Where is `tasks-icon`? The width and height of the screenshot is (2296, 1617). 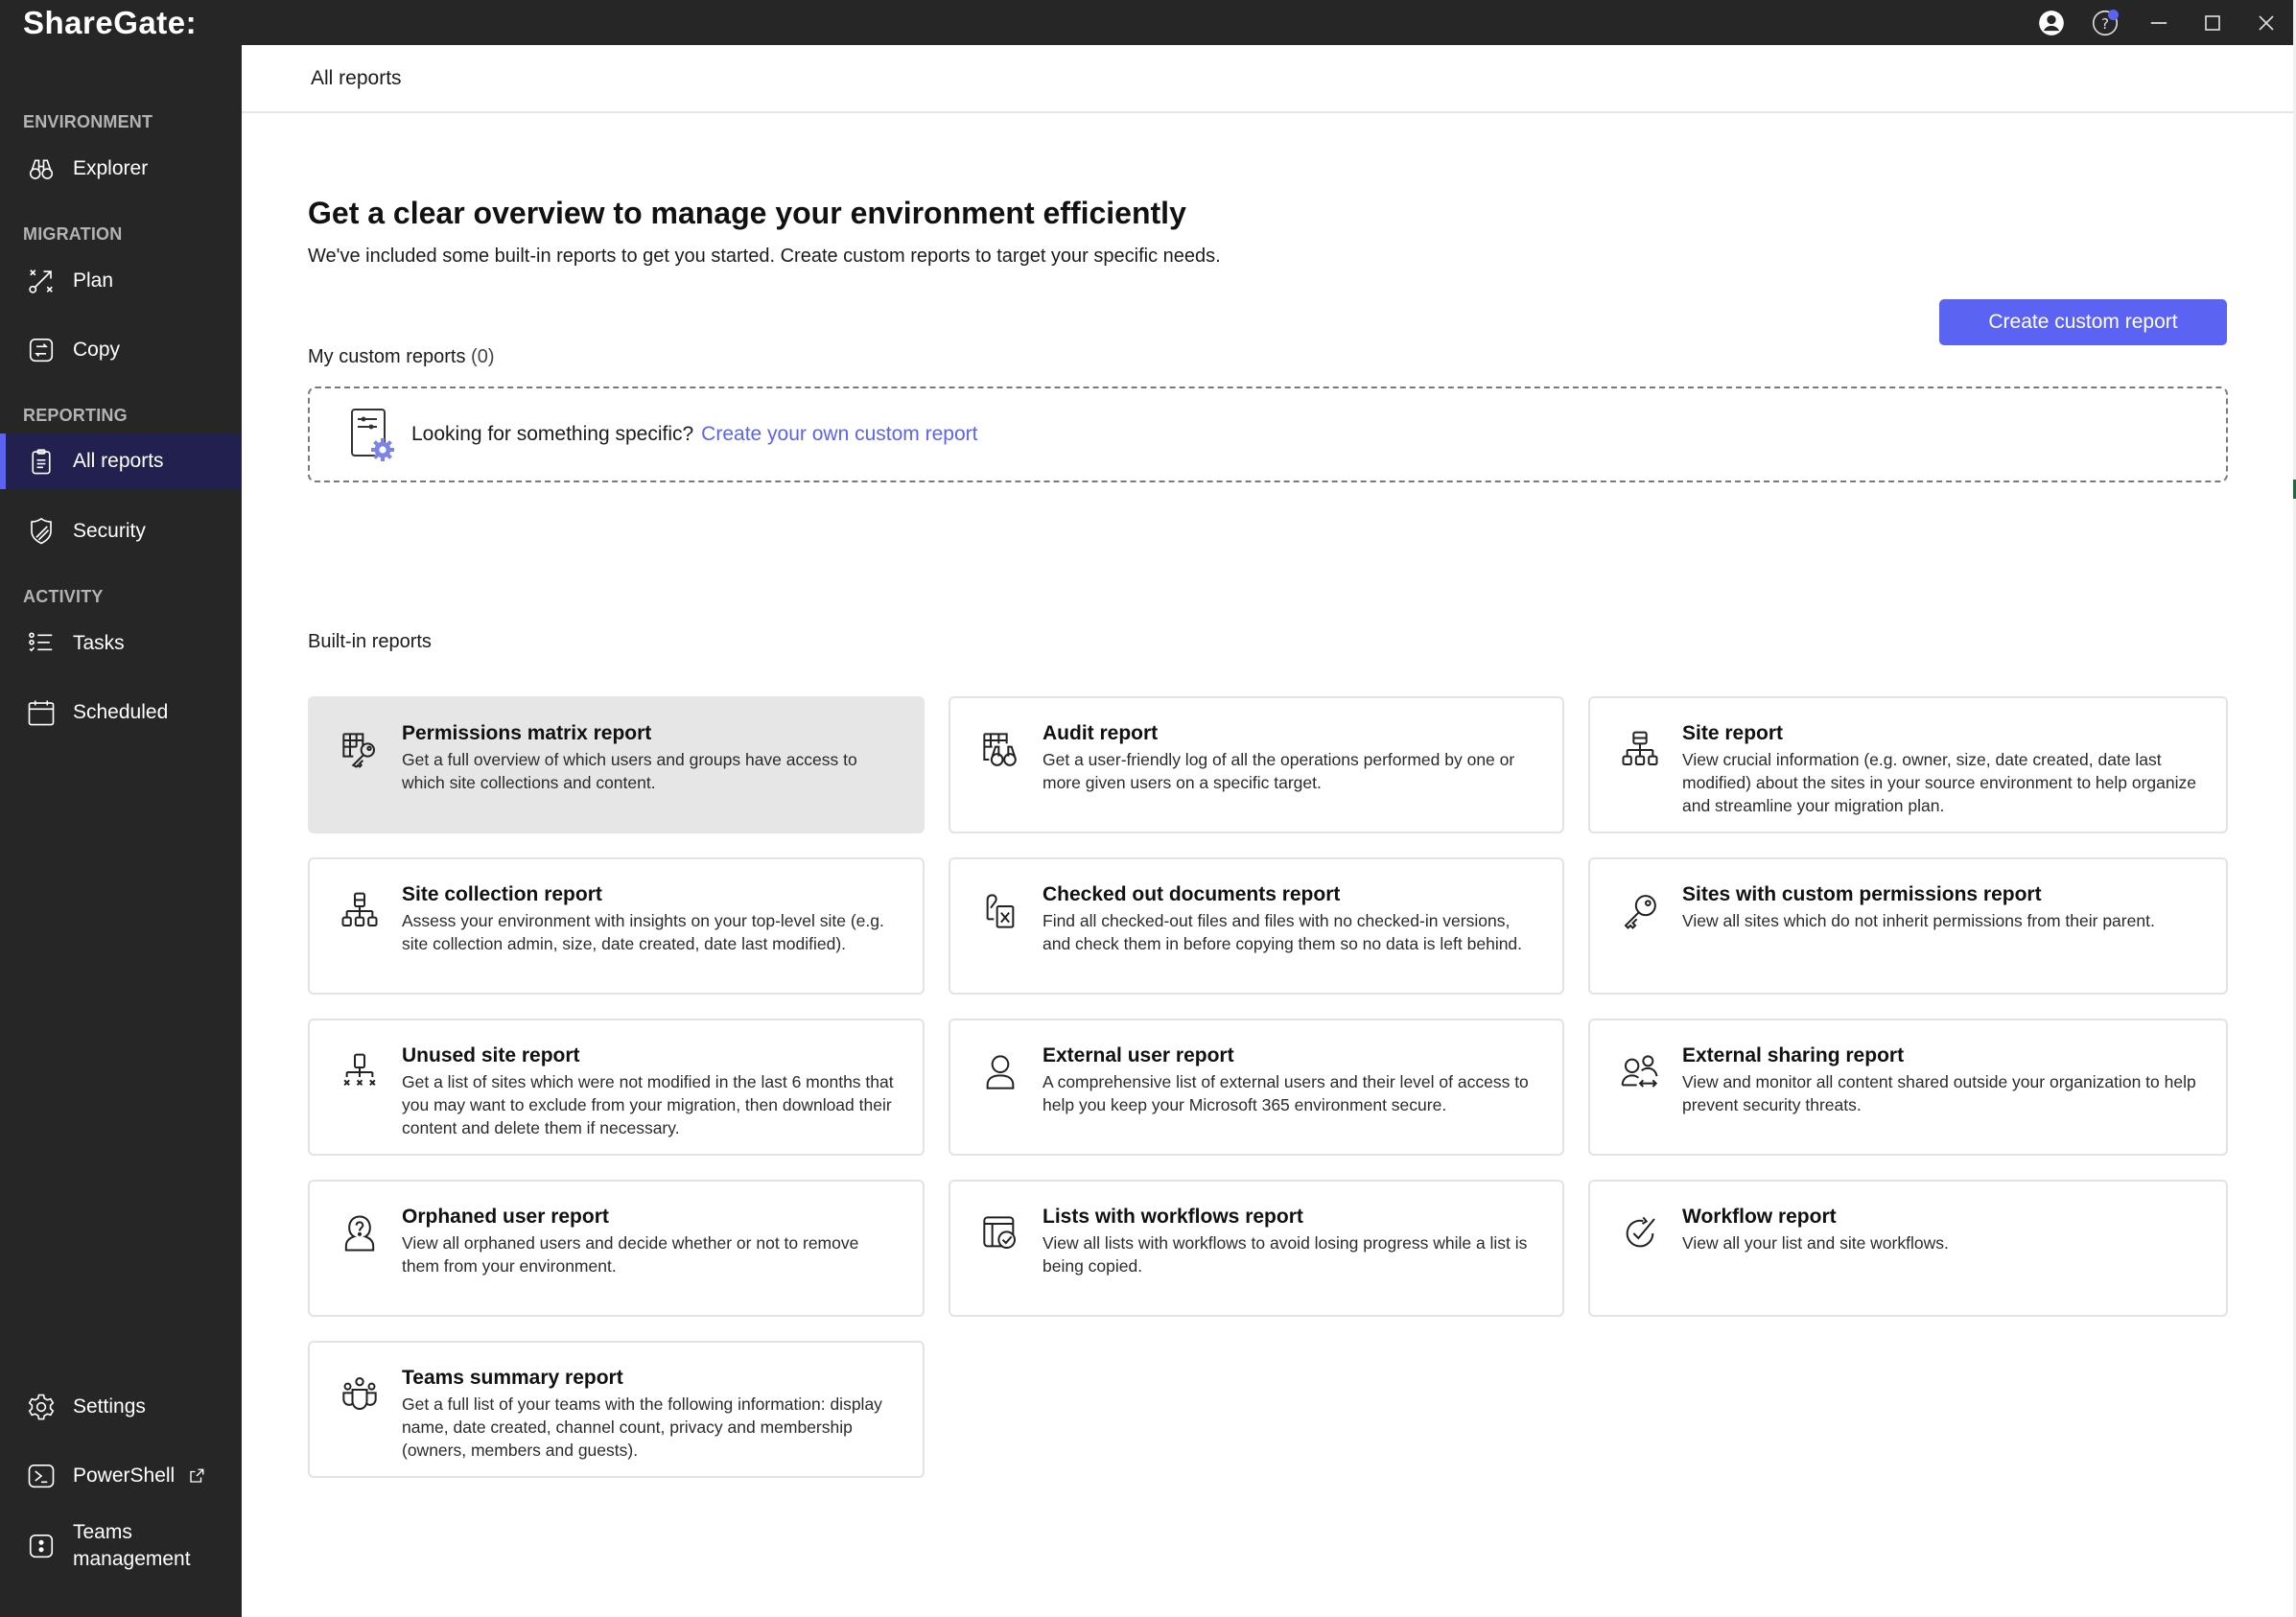 tasks-icon is located at coordinates (41, 643).